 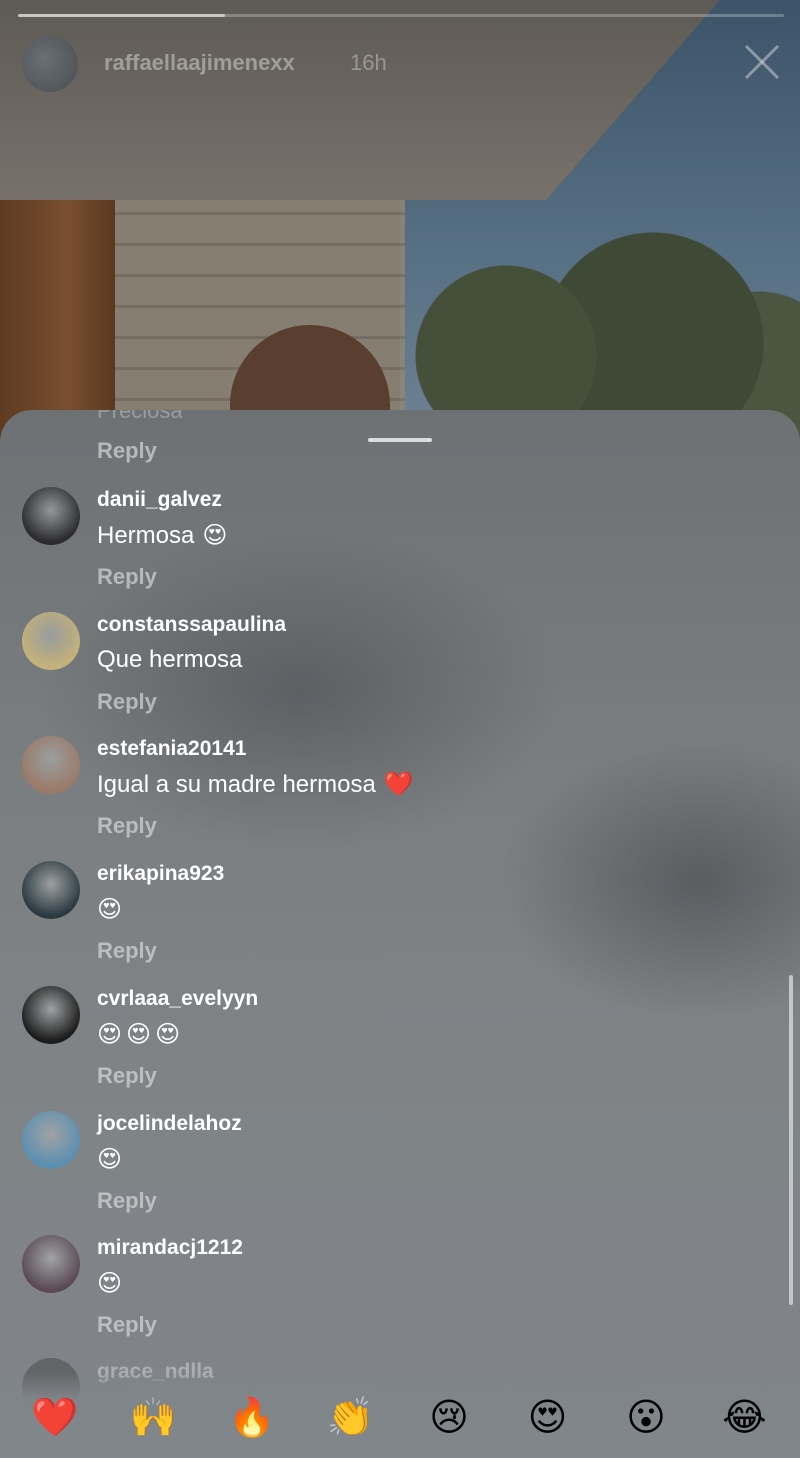 What do you see at coordinates (368, 62) in the screenshot?
I see `story-time: 16h` at bounding box center [368, 62].